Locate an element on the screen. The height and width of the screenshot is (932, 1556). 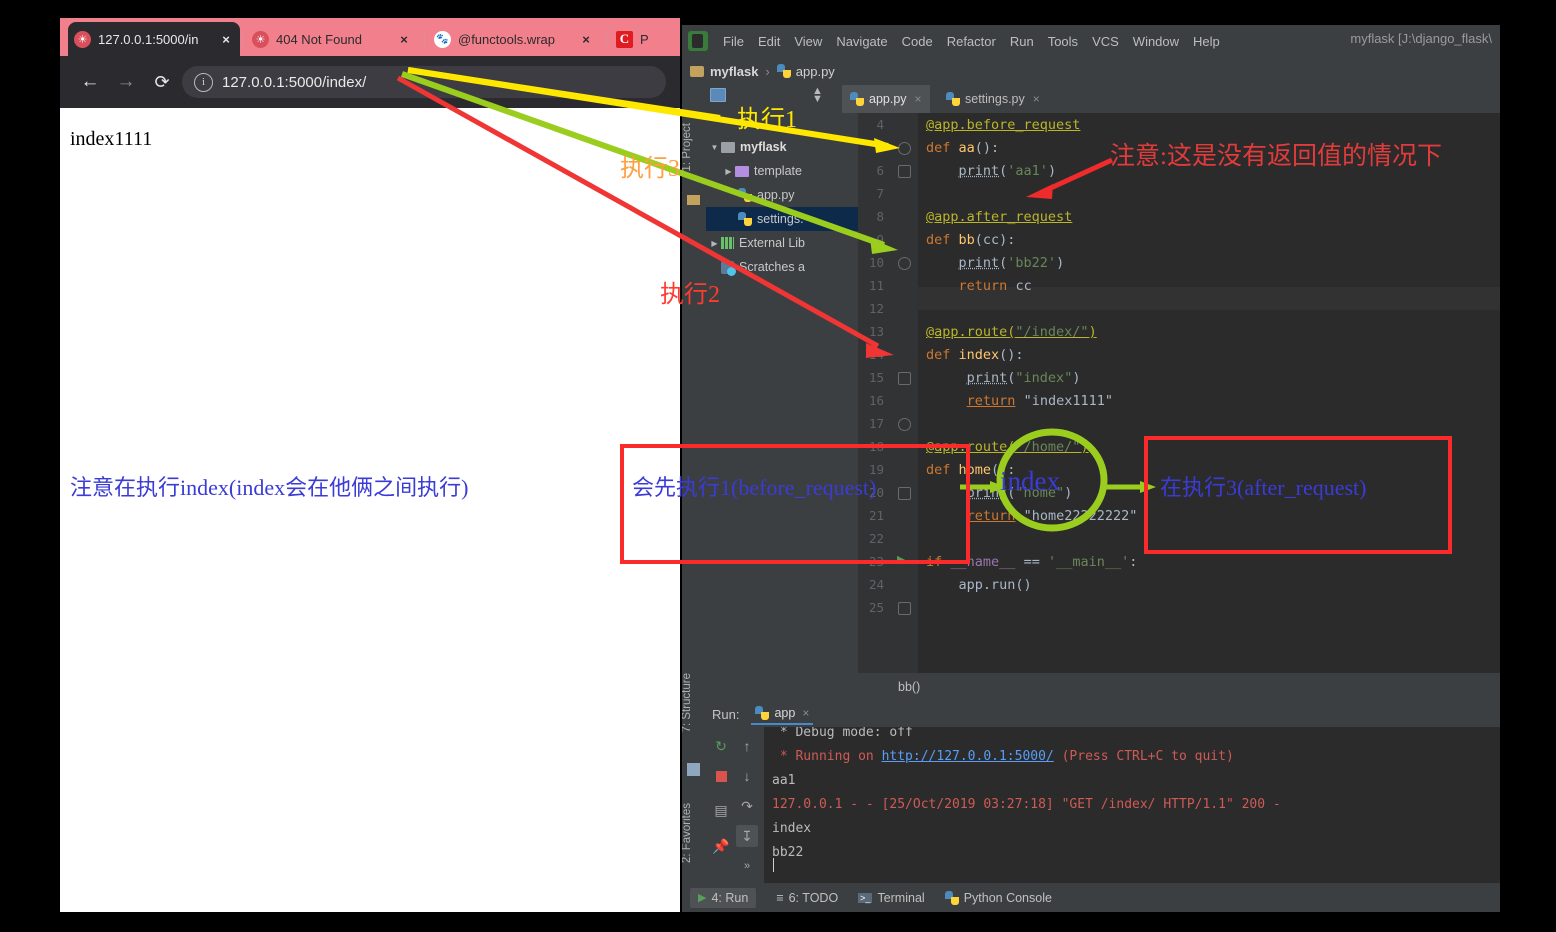
editor-tab-settings: settings.py × is located at coordinates (993, 99).